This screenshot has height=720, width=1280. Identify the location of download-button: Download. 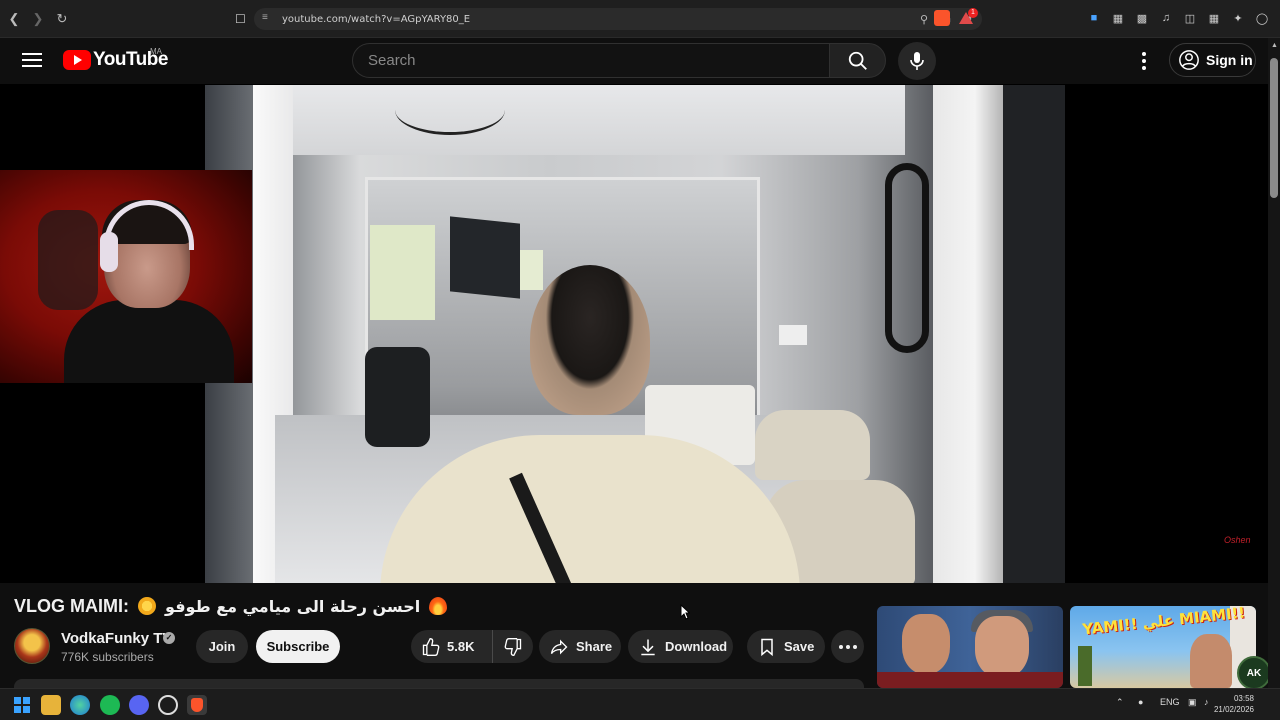
(680, 646).